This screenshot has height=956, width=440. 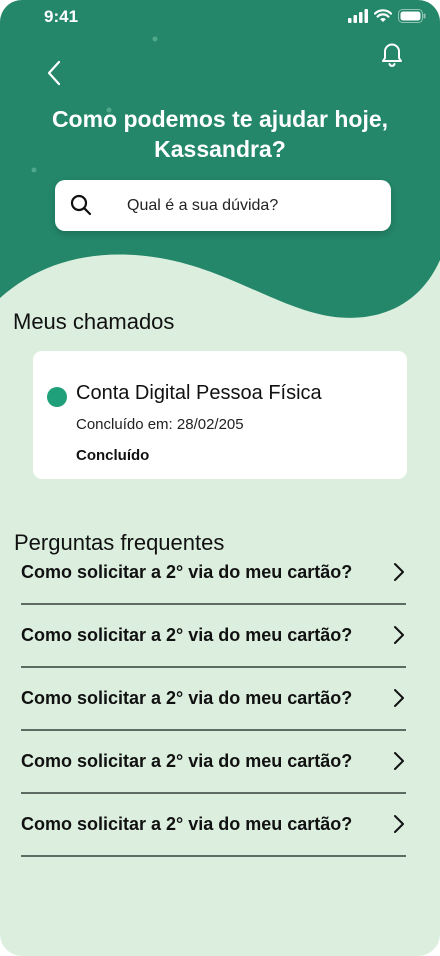 What do you see at coordinates (61, 16) in the screenshot?
I see `status-time: 9:41` at bounding box center [61, 16].